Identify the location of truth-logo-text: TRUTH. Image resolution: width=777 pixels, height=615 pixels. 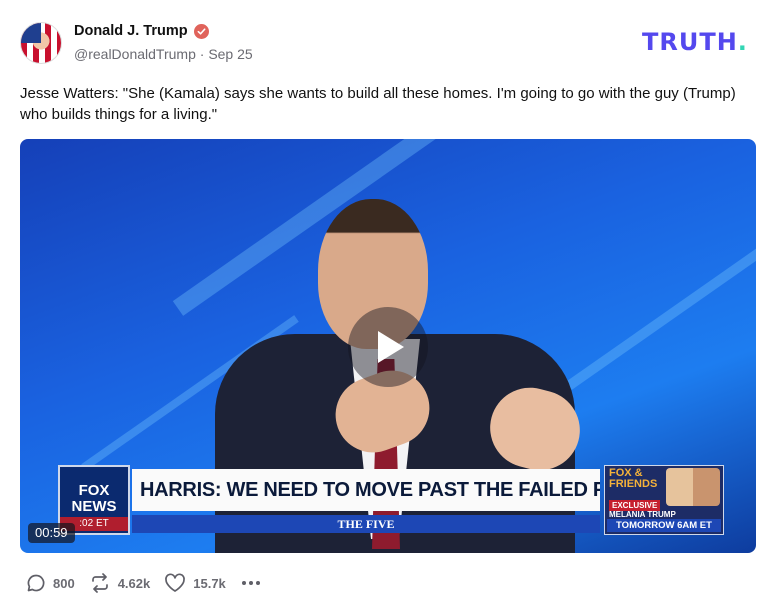
(690, 42).